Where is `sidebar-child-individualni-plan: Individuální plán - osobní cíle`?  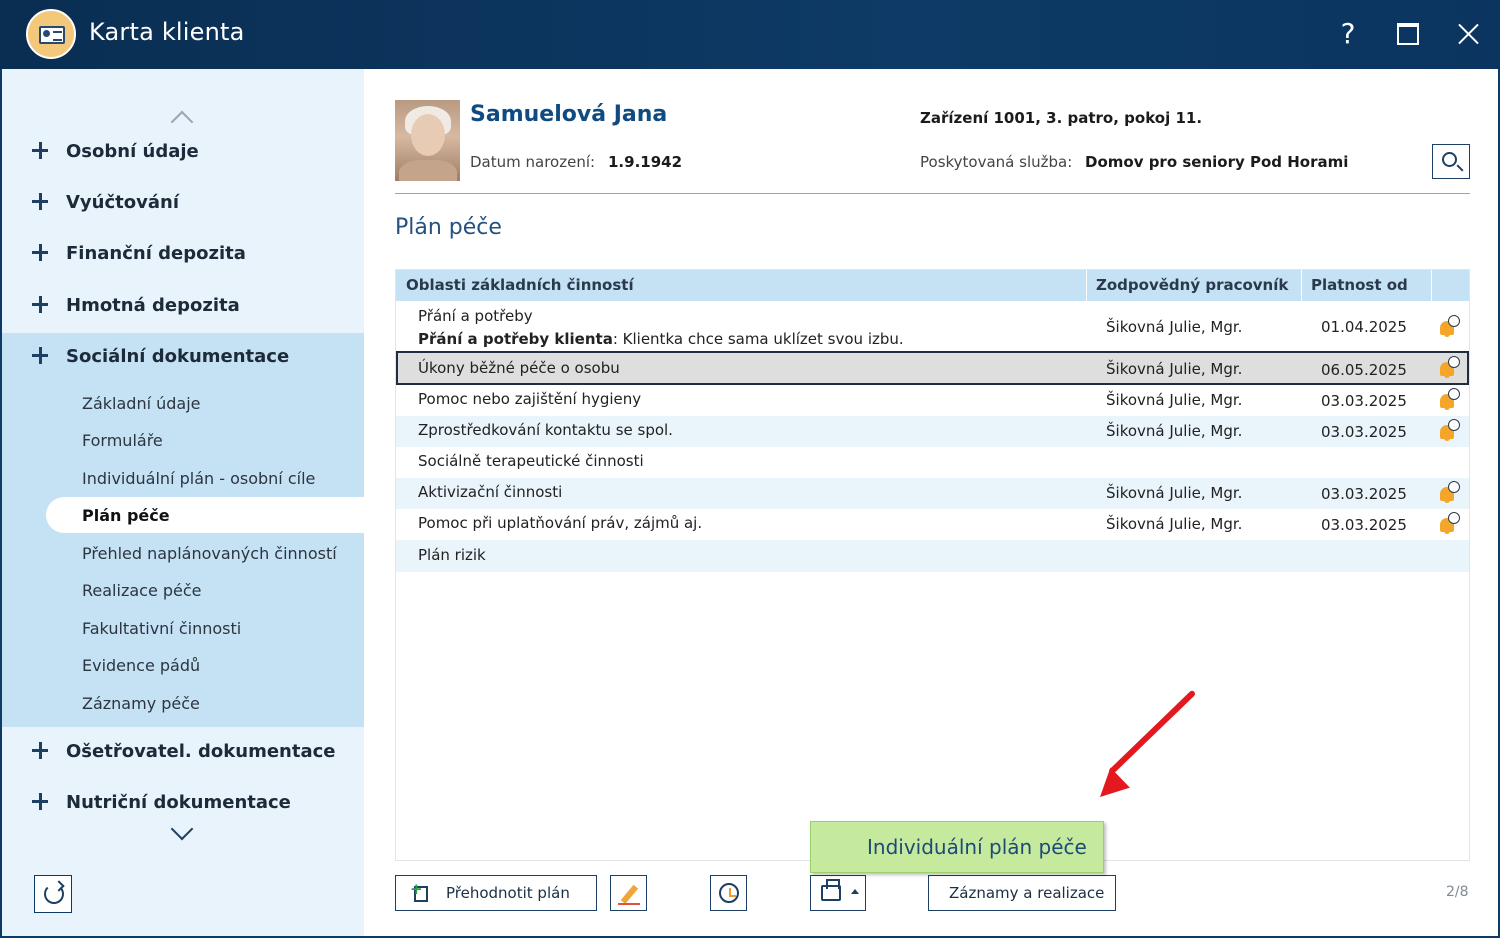
sidebar-child-individualni-plan: Individuální plán - osobní cíle is located at coordinates (183, 478).